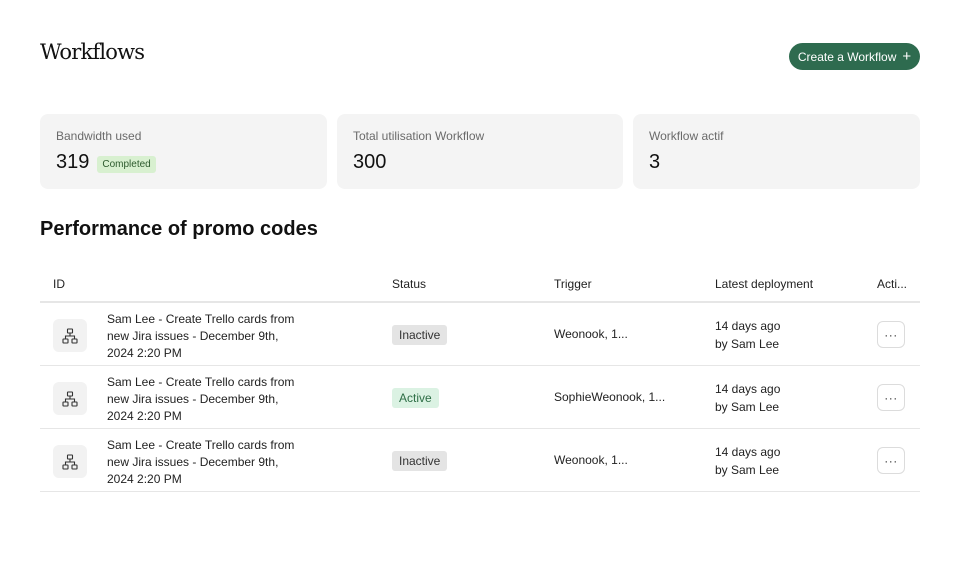 This screenshot has width=960, height=588. Describe the element at coordinates (370, 162) in the screenshot. I see `stat-value: 300` at that location.